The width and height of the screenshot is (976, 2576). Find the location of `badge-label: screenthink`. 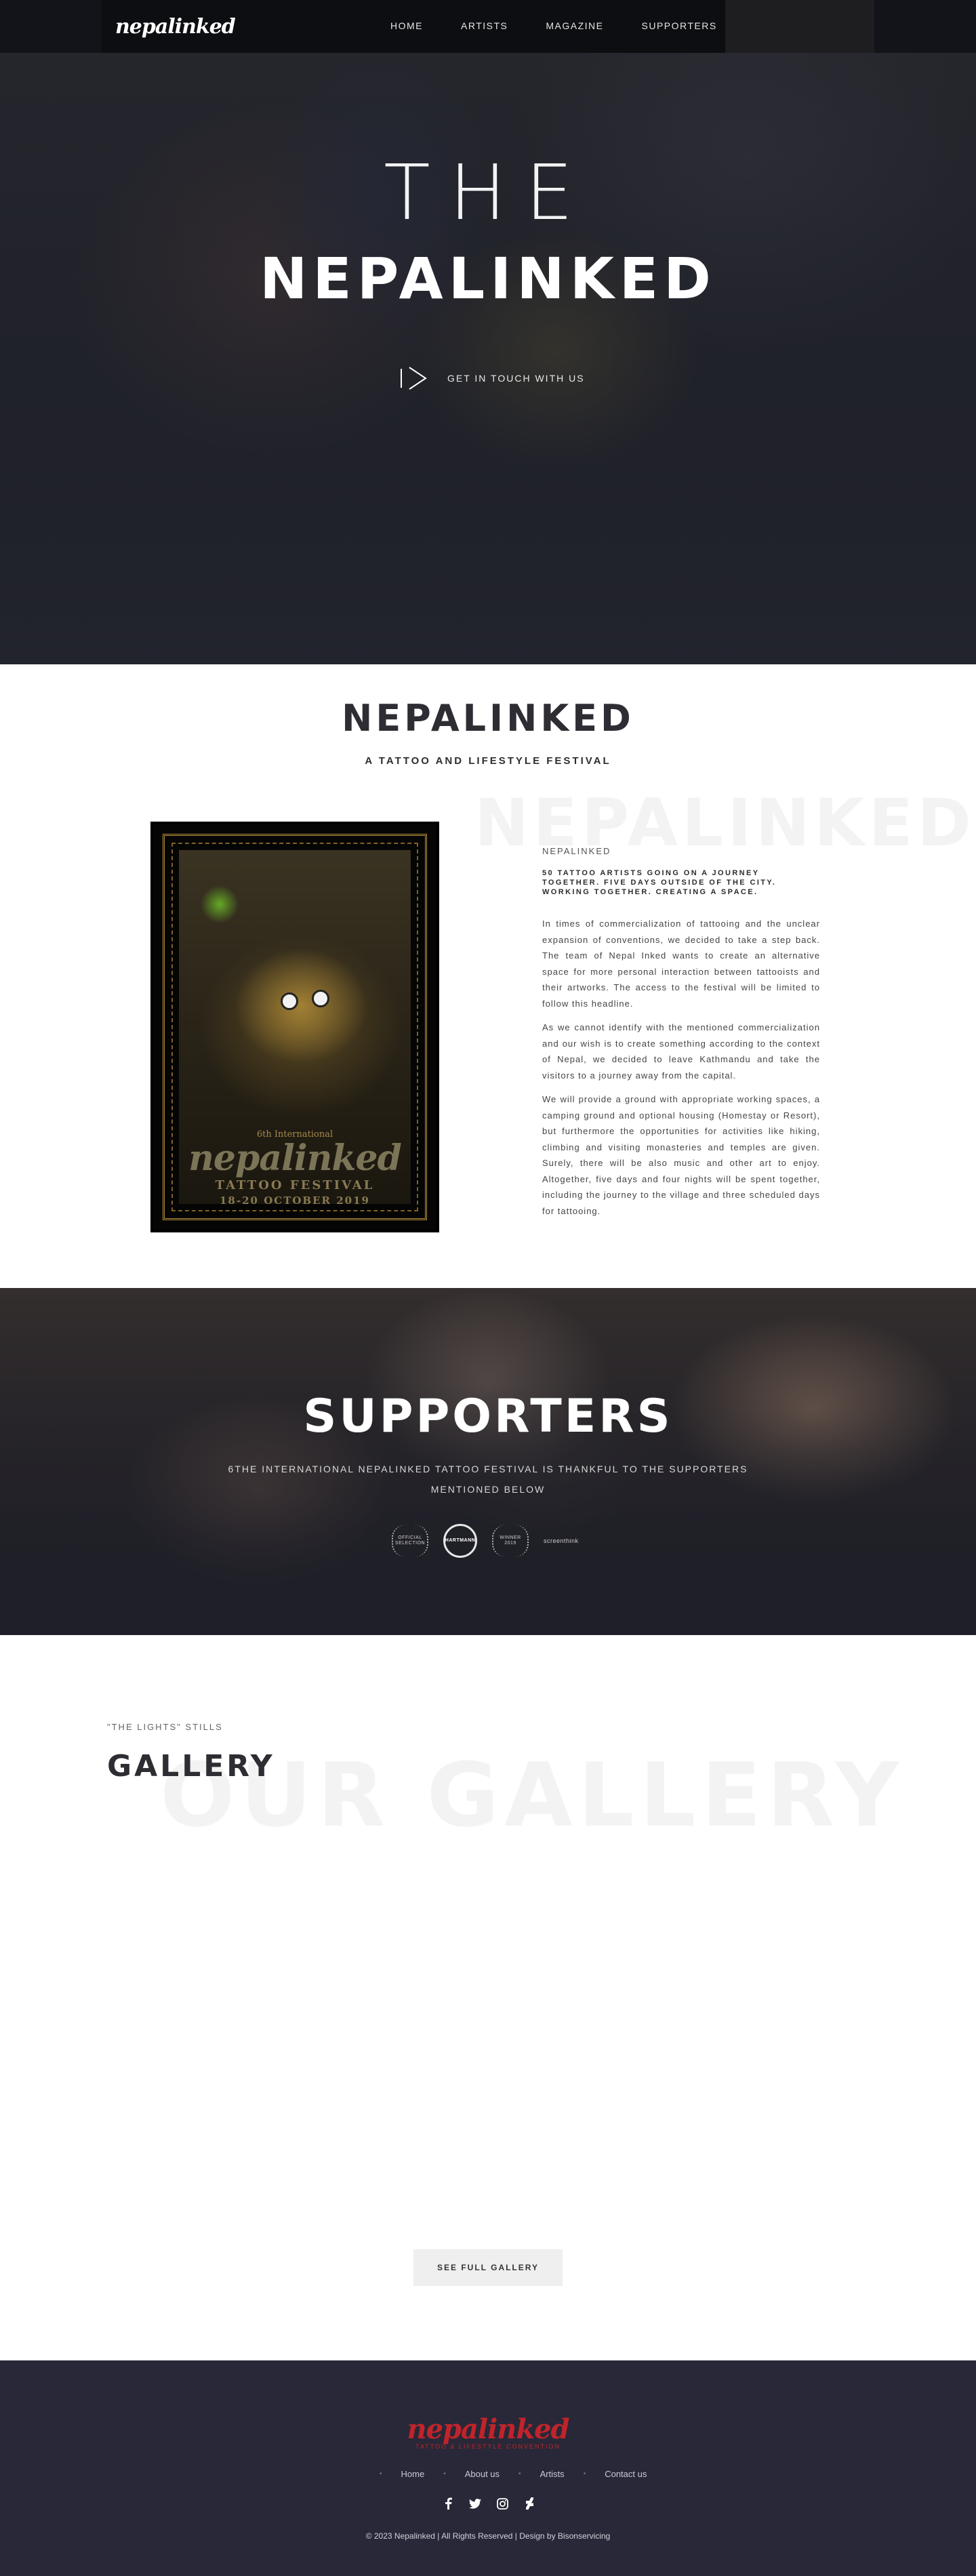

badge-label: screenthink is located at coordinates (561, 1540).